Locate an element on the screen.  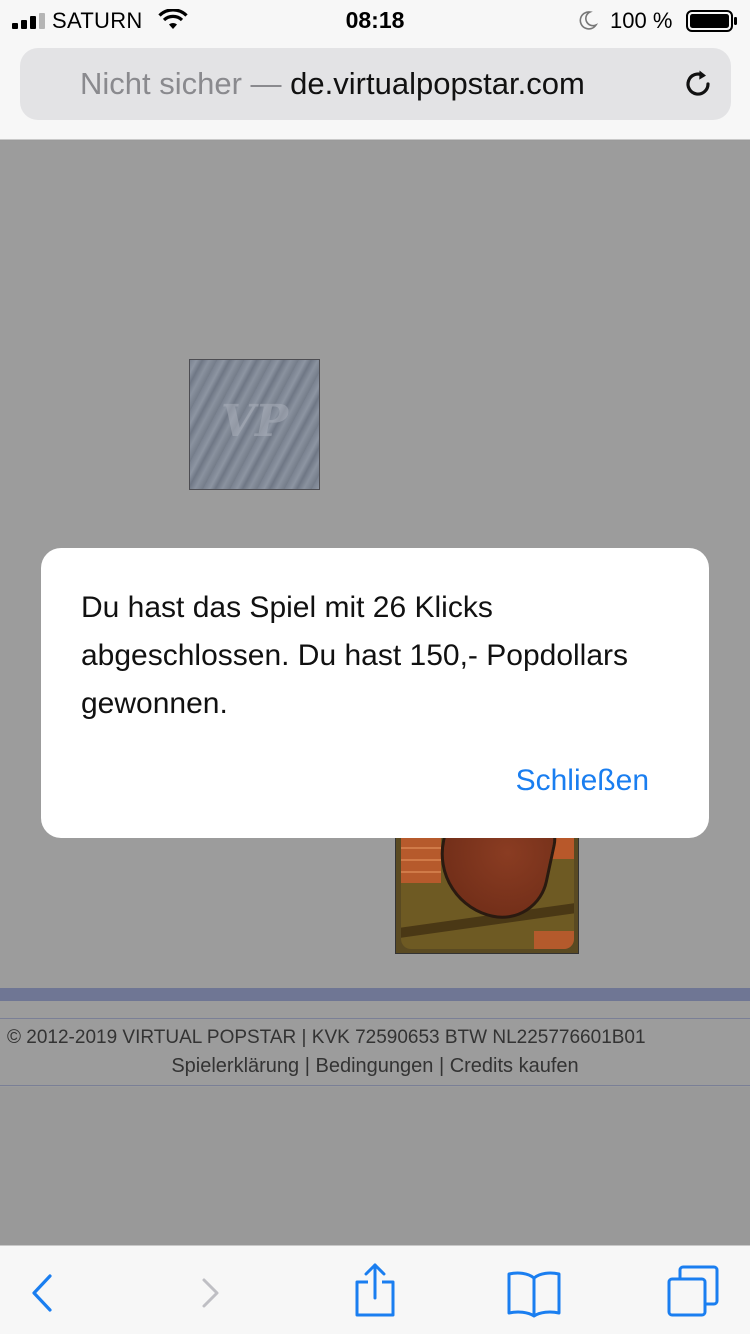
card-artwork is located at coordinates (487, 892).